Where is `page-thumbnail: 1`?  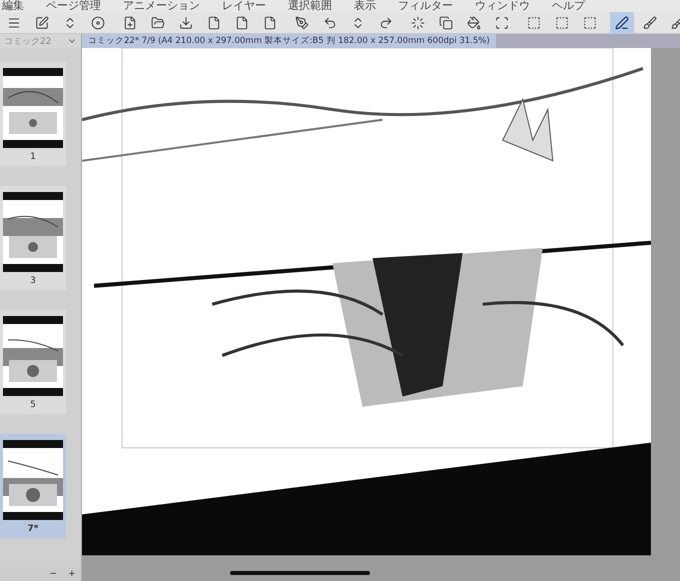 page-thumbnail: 1 is located at coordinates (33, 114).